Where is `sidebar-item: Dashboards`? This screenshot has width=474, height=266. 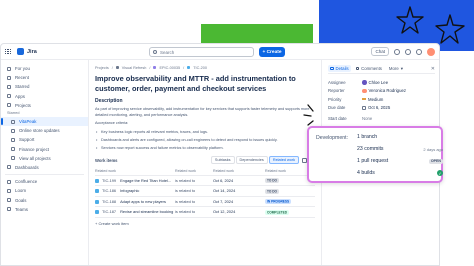
sidebar-item: Dashboards is located at coordinates (44, 167).